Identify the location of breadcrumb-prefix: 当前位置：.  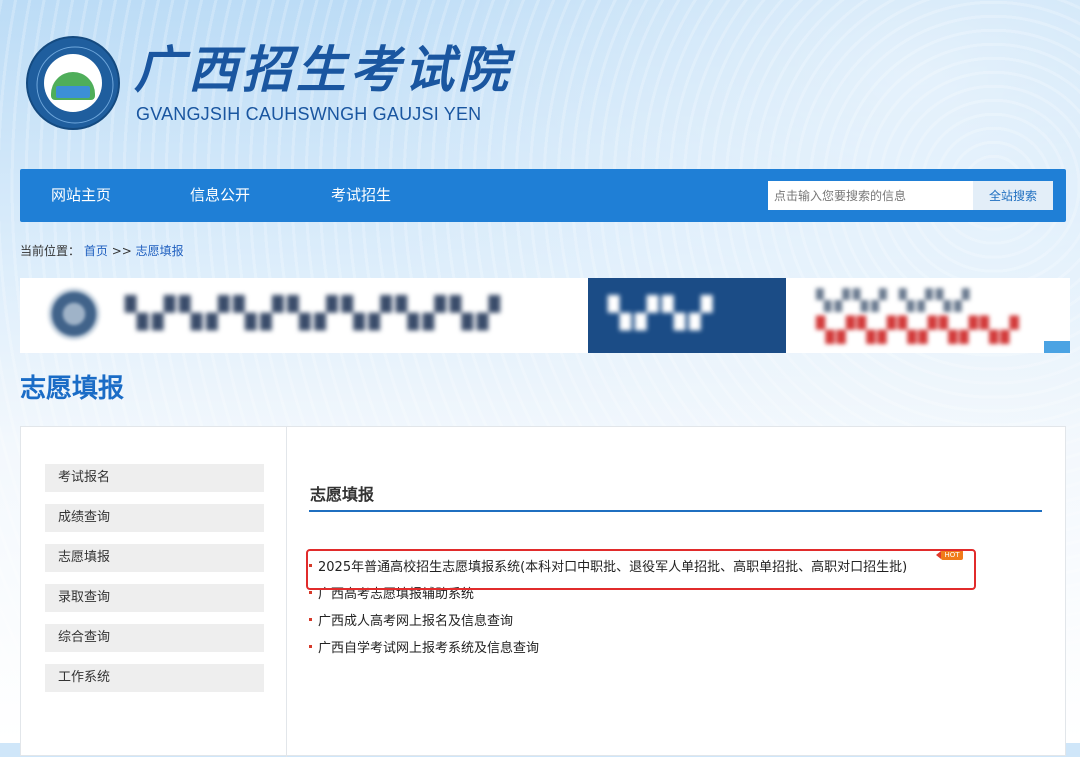
(50, 251).